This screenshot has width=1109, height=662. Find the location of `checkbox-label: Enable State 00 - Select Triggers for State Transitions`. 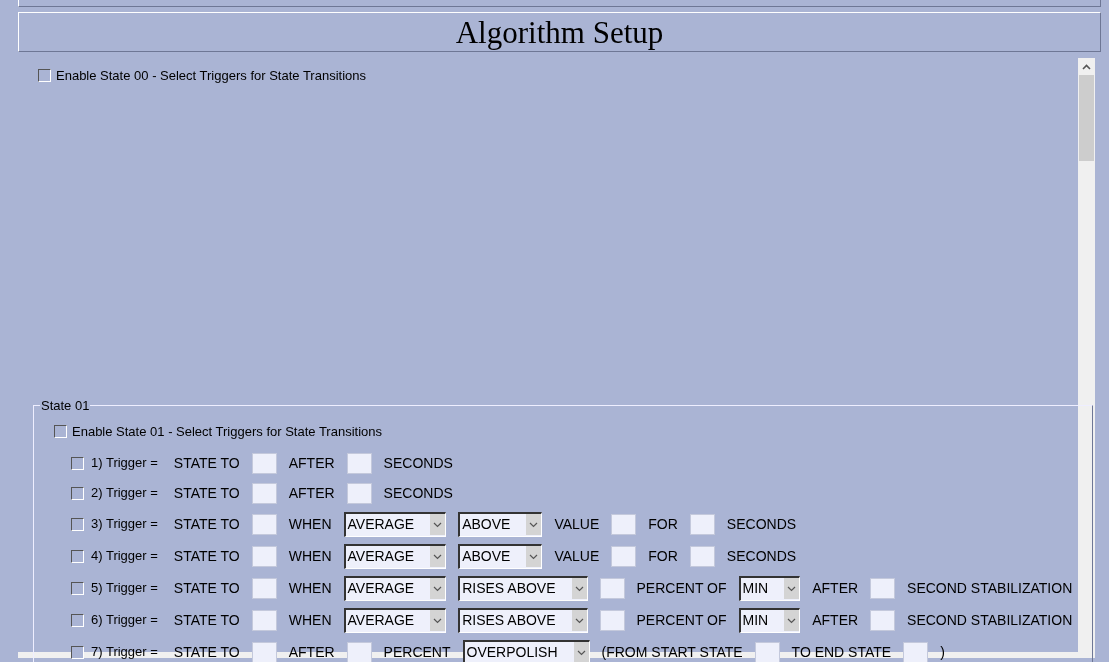

checkbox-label: Enable State 00 - Select Triggers for State Transitions is located at coordinates (211, 76).